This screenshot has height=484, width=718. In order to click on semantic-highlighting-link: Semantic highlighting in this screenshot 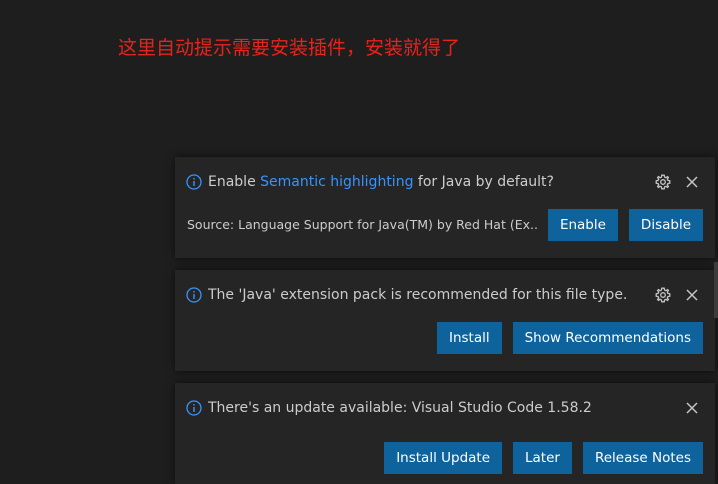, I will do `click(336, 182)`.